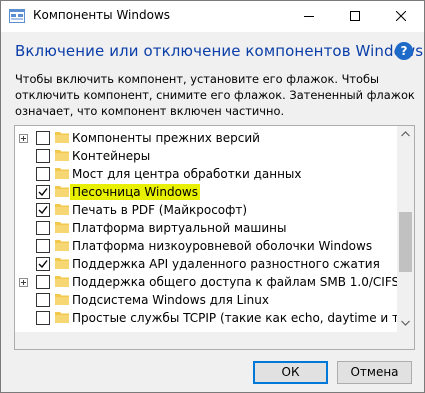 This screenshot has width=425, height=393. What do you see at coordinates (404, 51) in the screenshot?
I see `help-icon: ?` at bounding box center [404, 51].